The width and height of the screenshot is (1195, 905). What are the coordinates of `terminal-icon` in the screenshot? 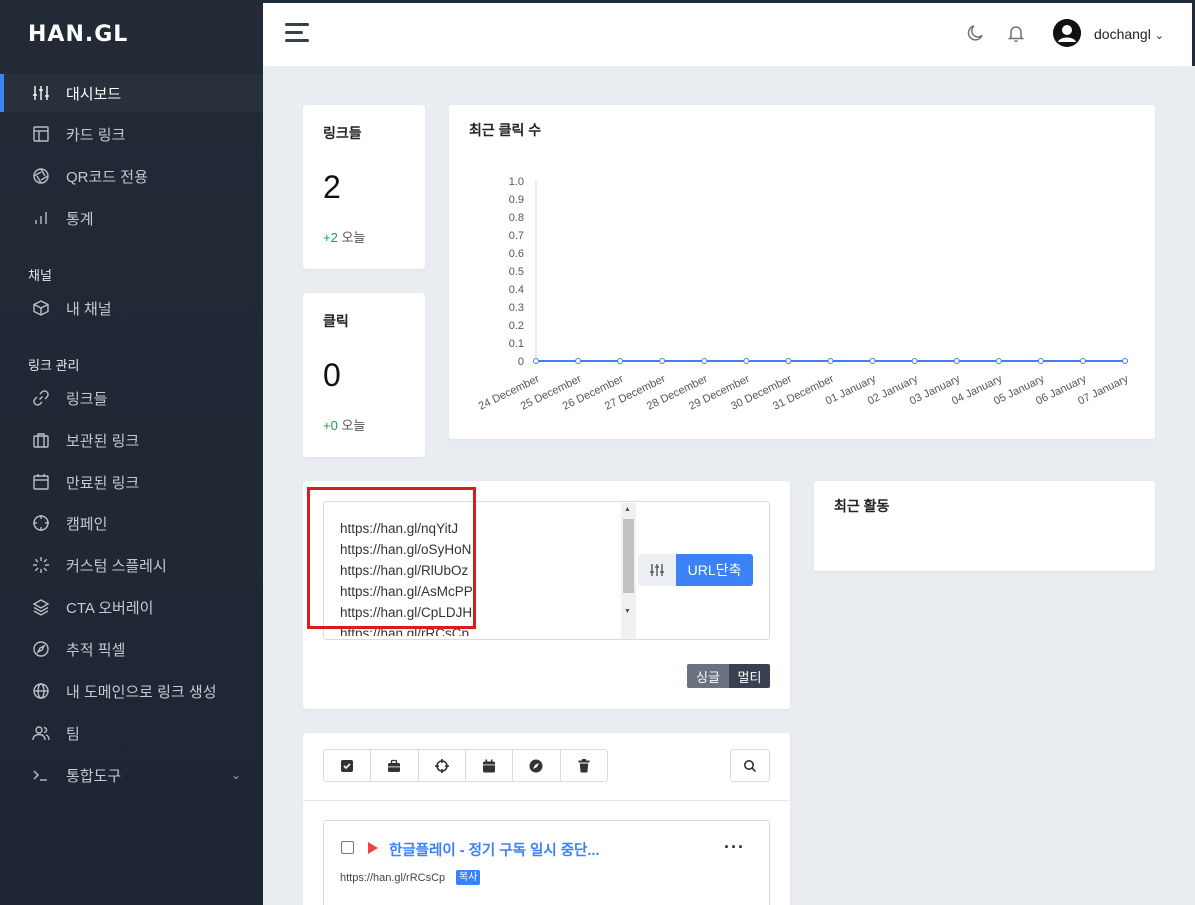 It's located at (41, 775).